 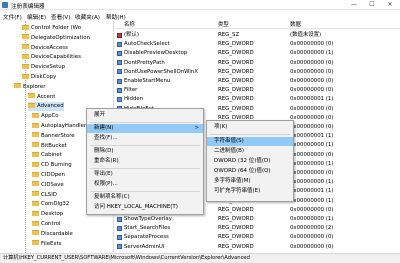 What do you see at coordinates (372, 5) in the screenshot?
I see `maximize-button: ☐` at bounding box center [372, 5].